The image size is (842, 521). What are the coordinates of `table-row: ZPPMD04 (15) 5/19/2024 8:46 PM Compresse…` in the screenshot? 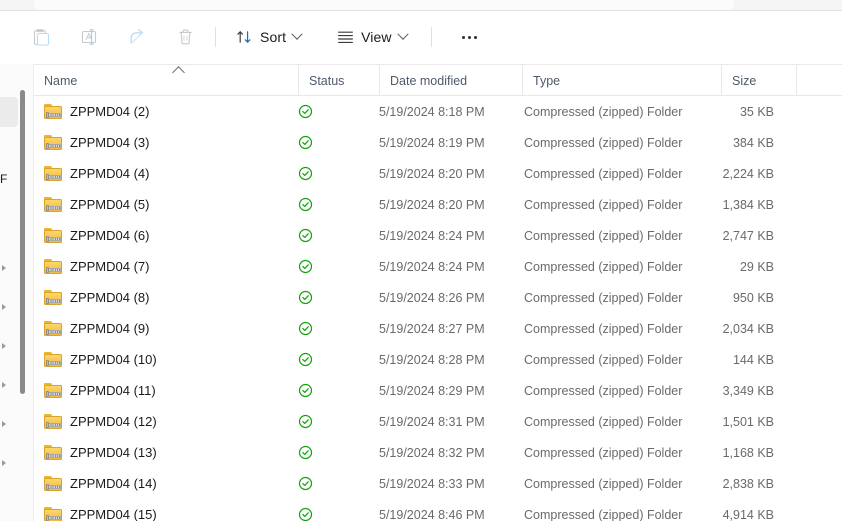 It's located at (438, 510).